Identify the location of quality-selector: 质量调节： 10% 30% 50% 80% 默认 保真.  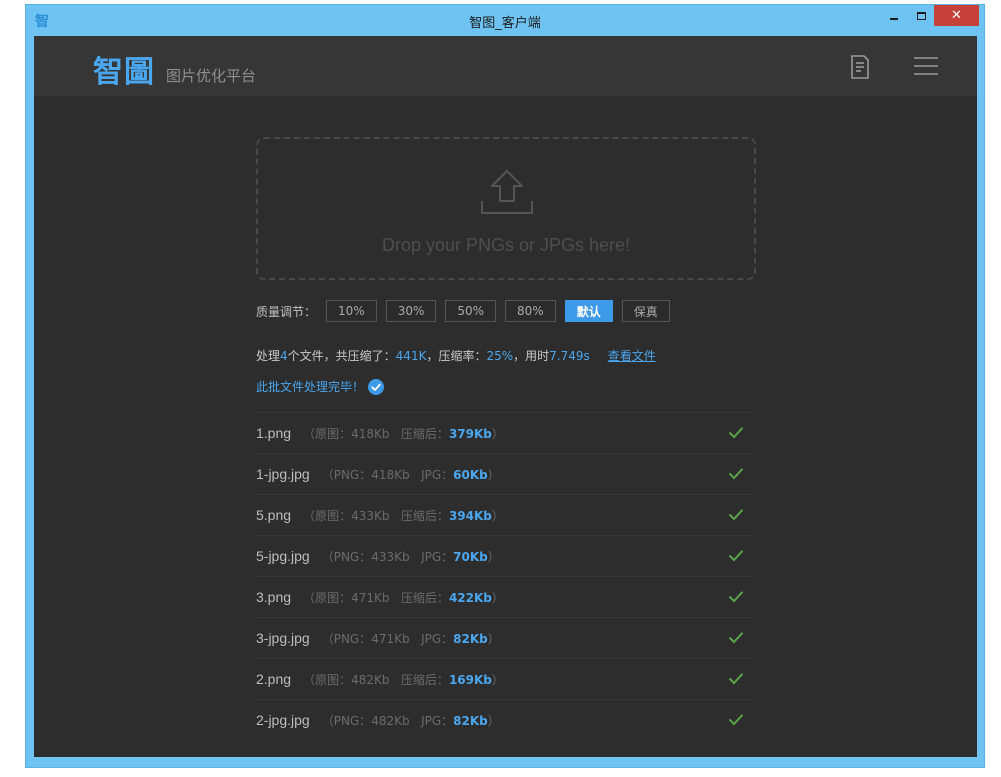
(467, 311).